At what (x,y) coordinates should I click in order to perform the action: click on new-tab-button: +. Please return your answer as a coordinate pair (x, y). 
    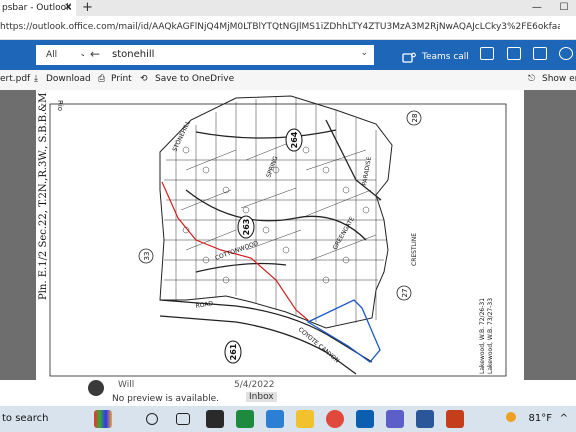
    Looking at the image, I should click on (87, 7).